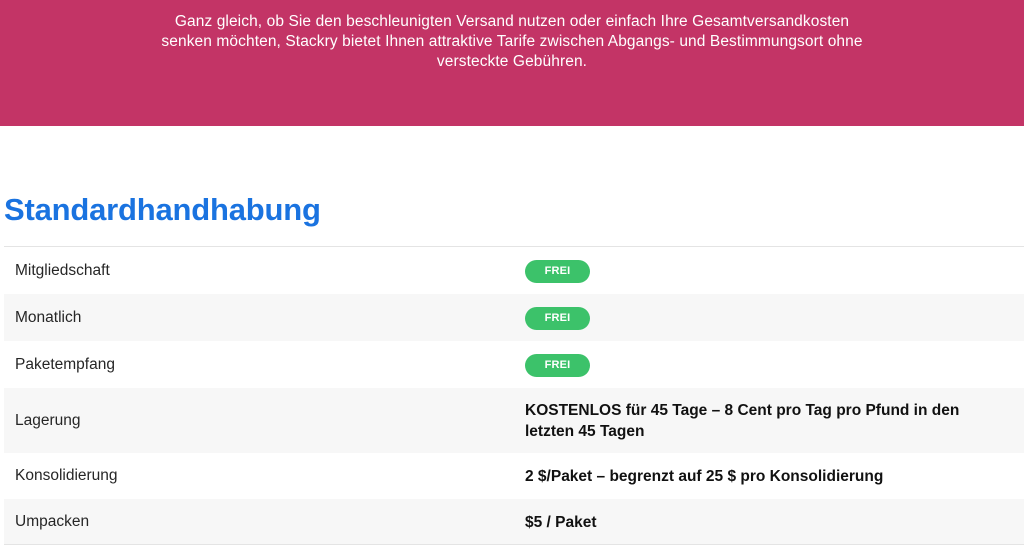 This screenshot has height=547, width=1024. Describe the element at coordinates (561, 522) in the screenshot. I see `row-value: $5 / Paket` at that location.